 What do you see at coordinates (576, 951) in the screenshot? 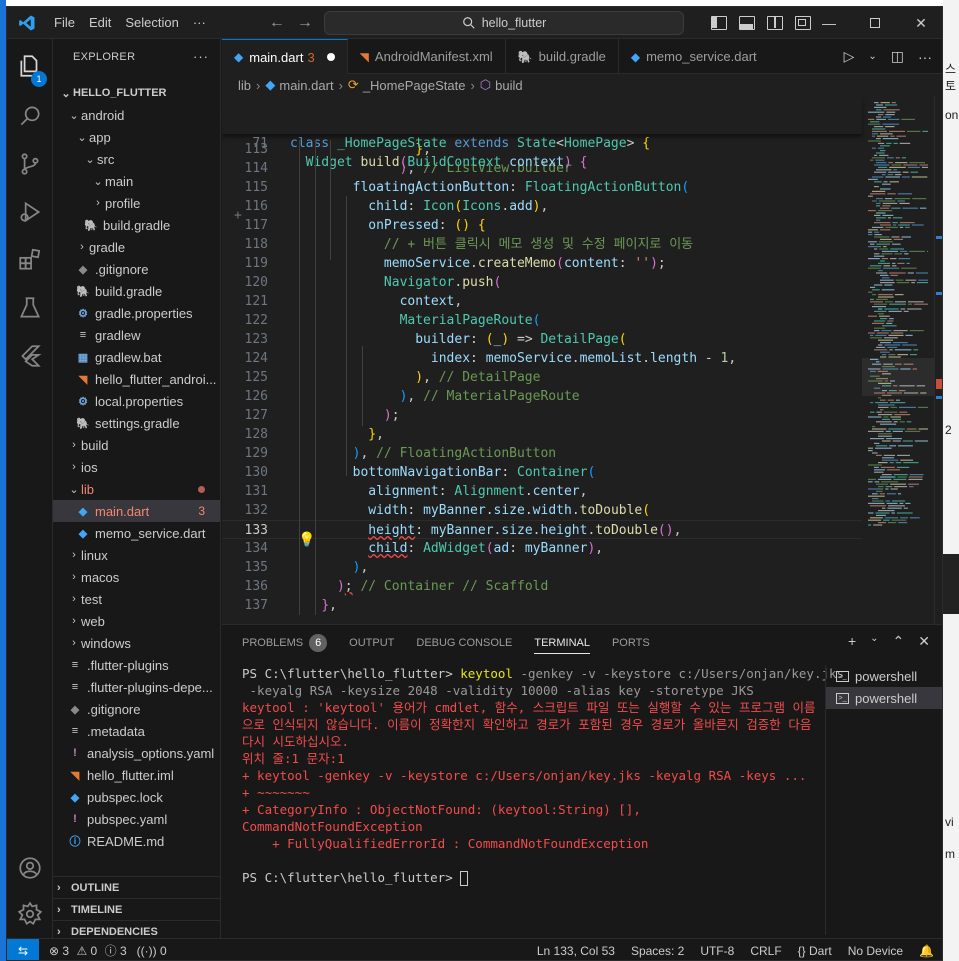
I see `cursor-position: Ln 133, Col 53` at bounding box center [576, 951].